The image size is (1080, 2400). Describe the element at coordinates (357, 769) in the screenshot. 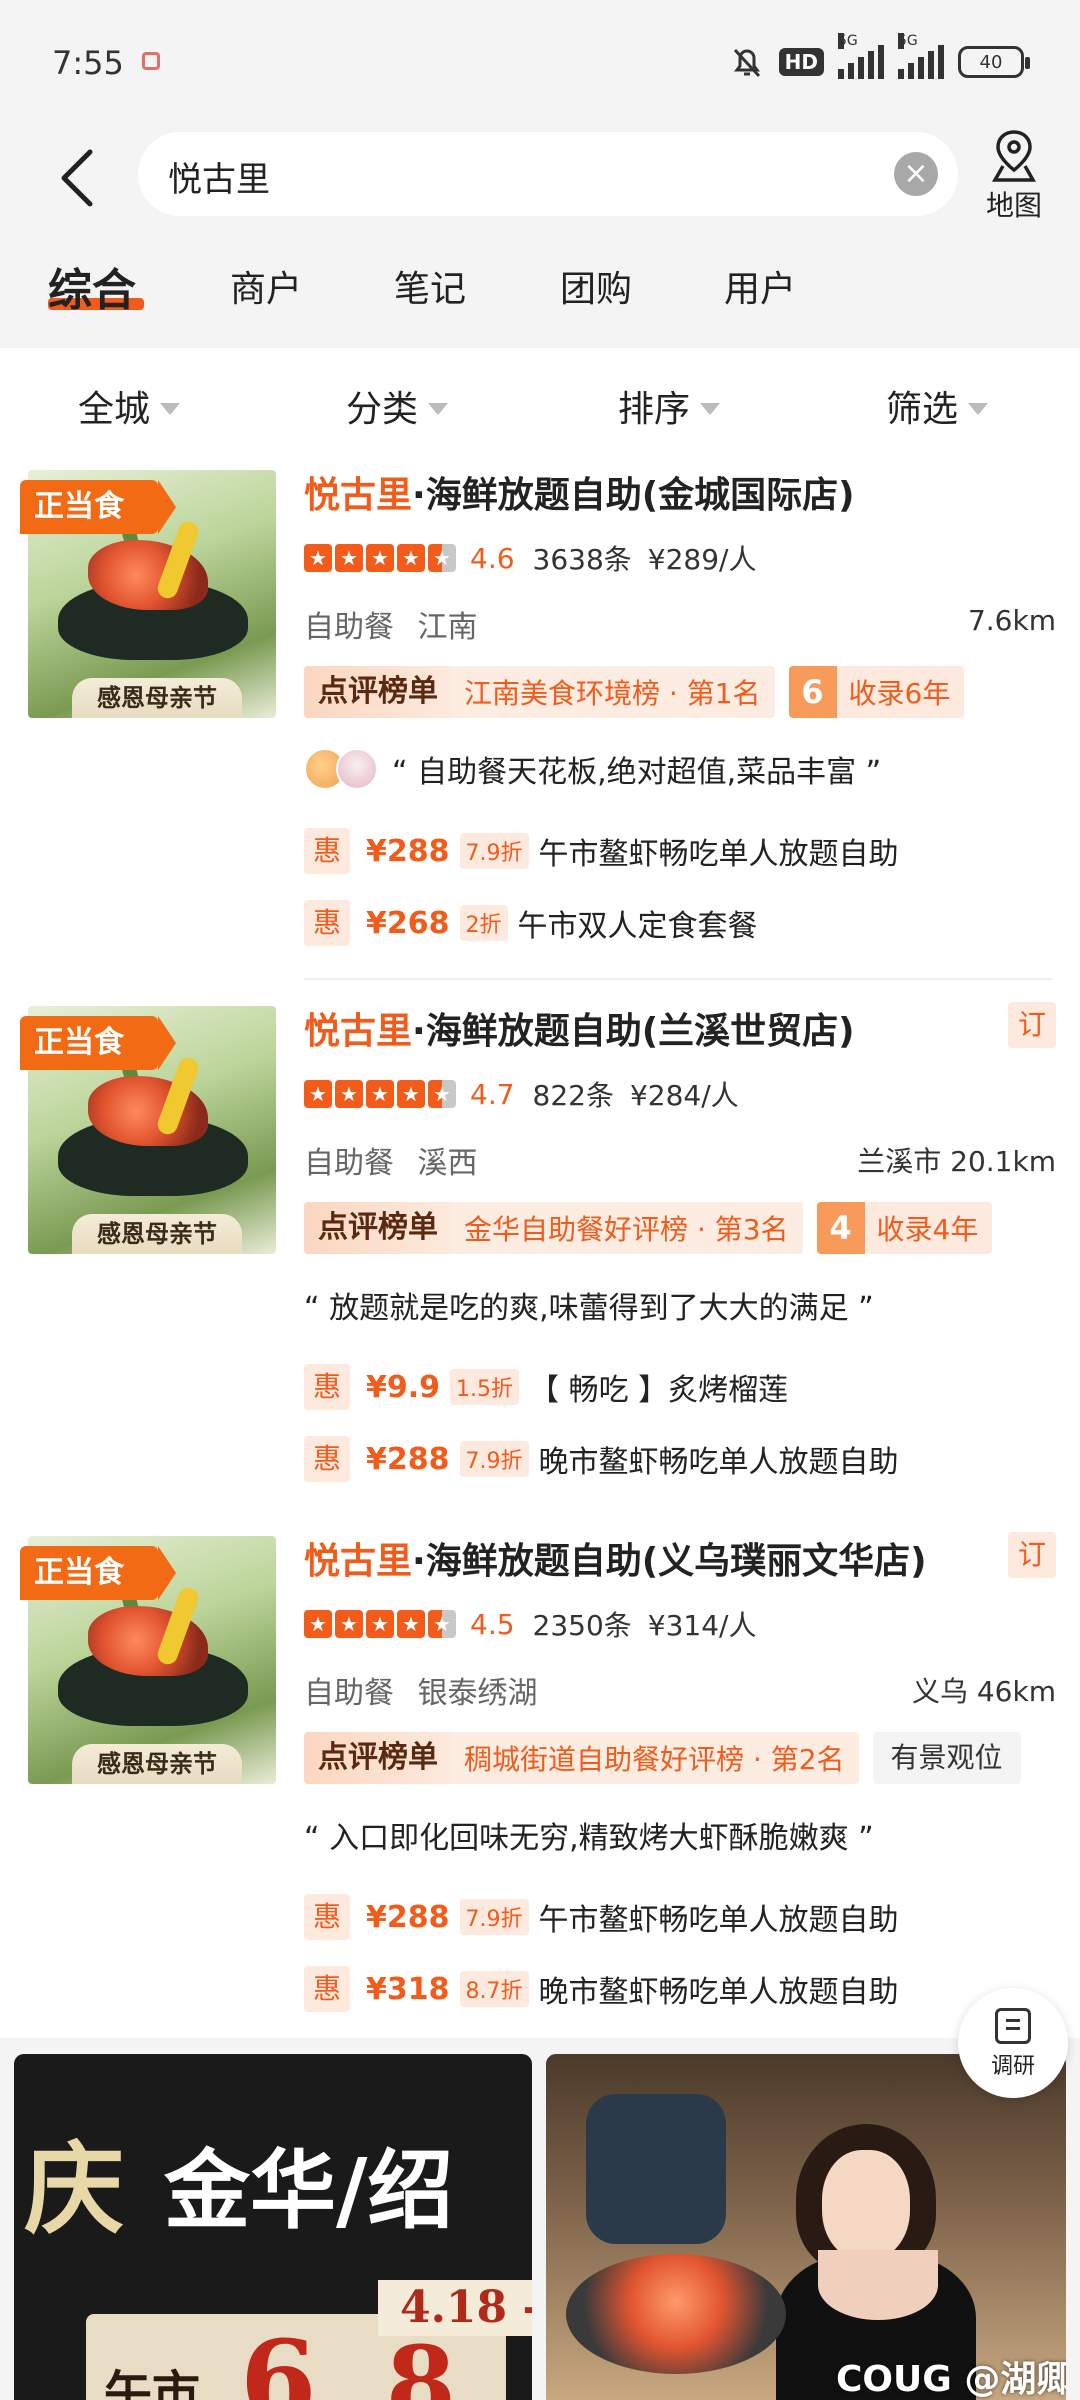

I see `avatar` at that location.